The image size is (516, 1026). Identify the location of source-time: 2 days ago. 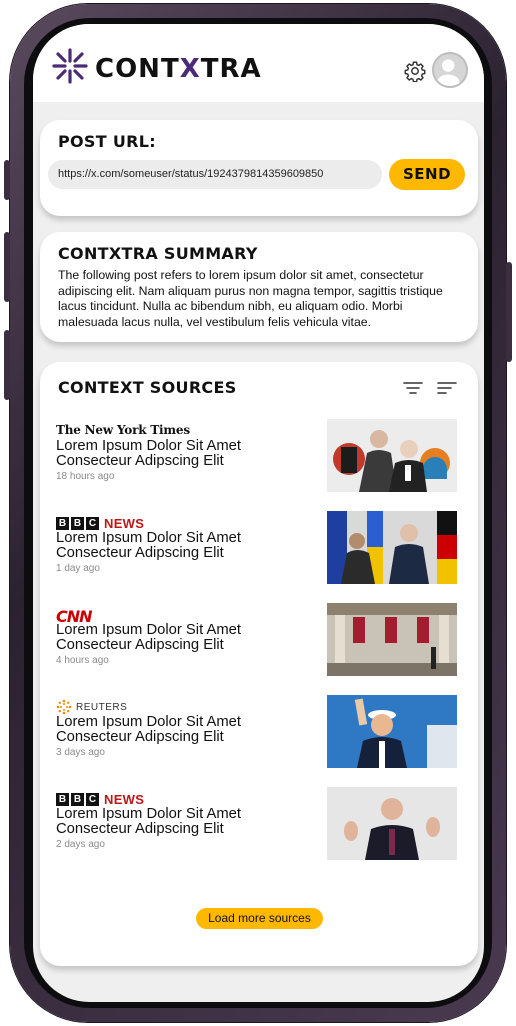
(80, 844).